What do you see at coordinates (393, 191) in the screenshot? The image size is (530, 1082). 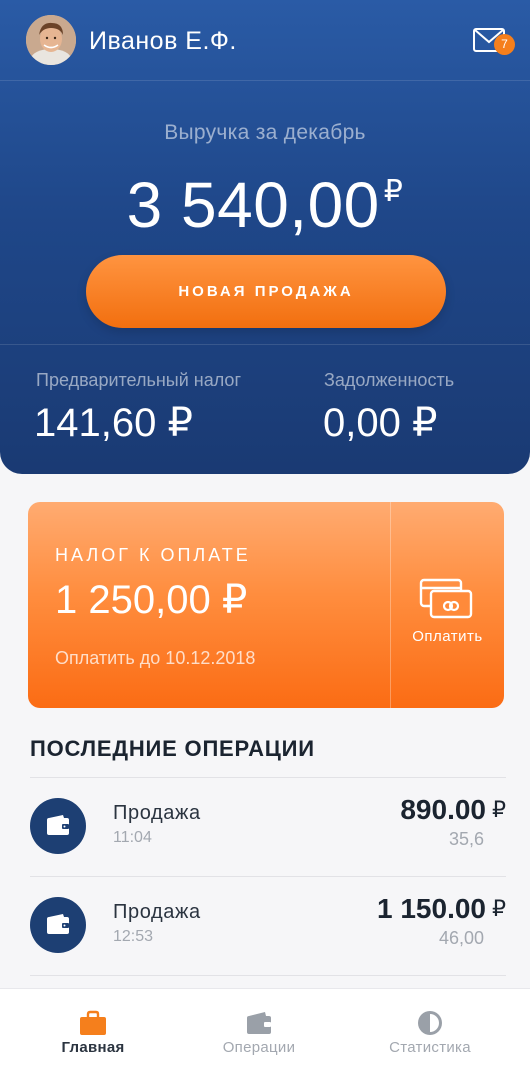 I see `revenue-currency: ₽` at bounding box center [393, 191].